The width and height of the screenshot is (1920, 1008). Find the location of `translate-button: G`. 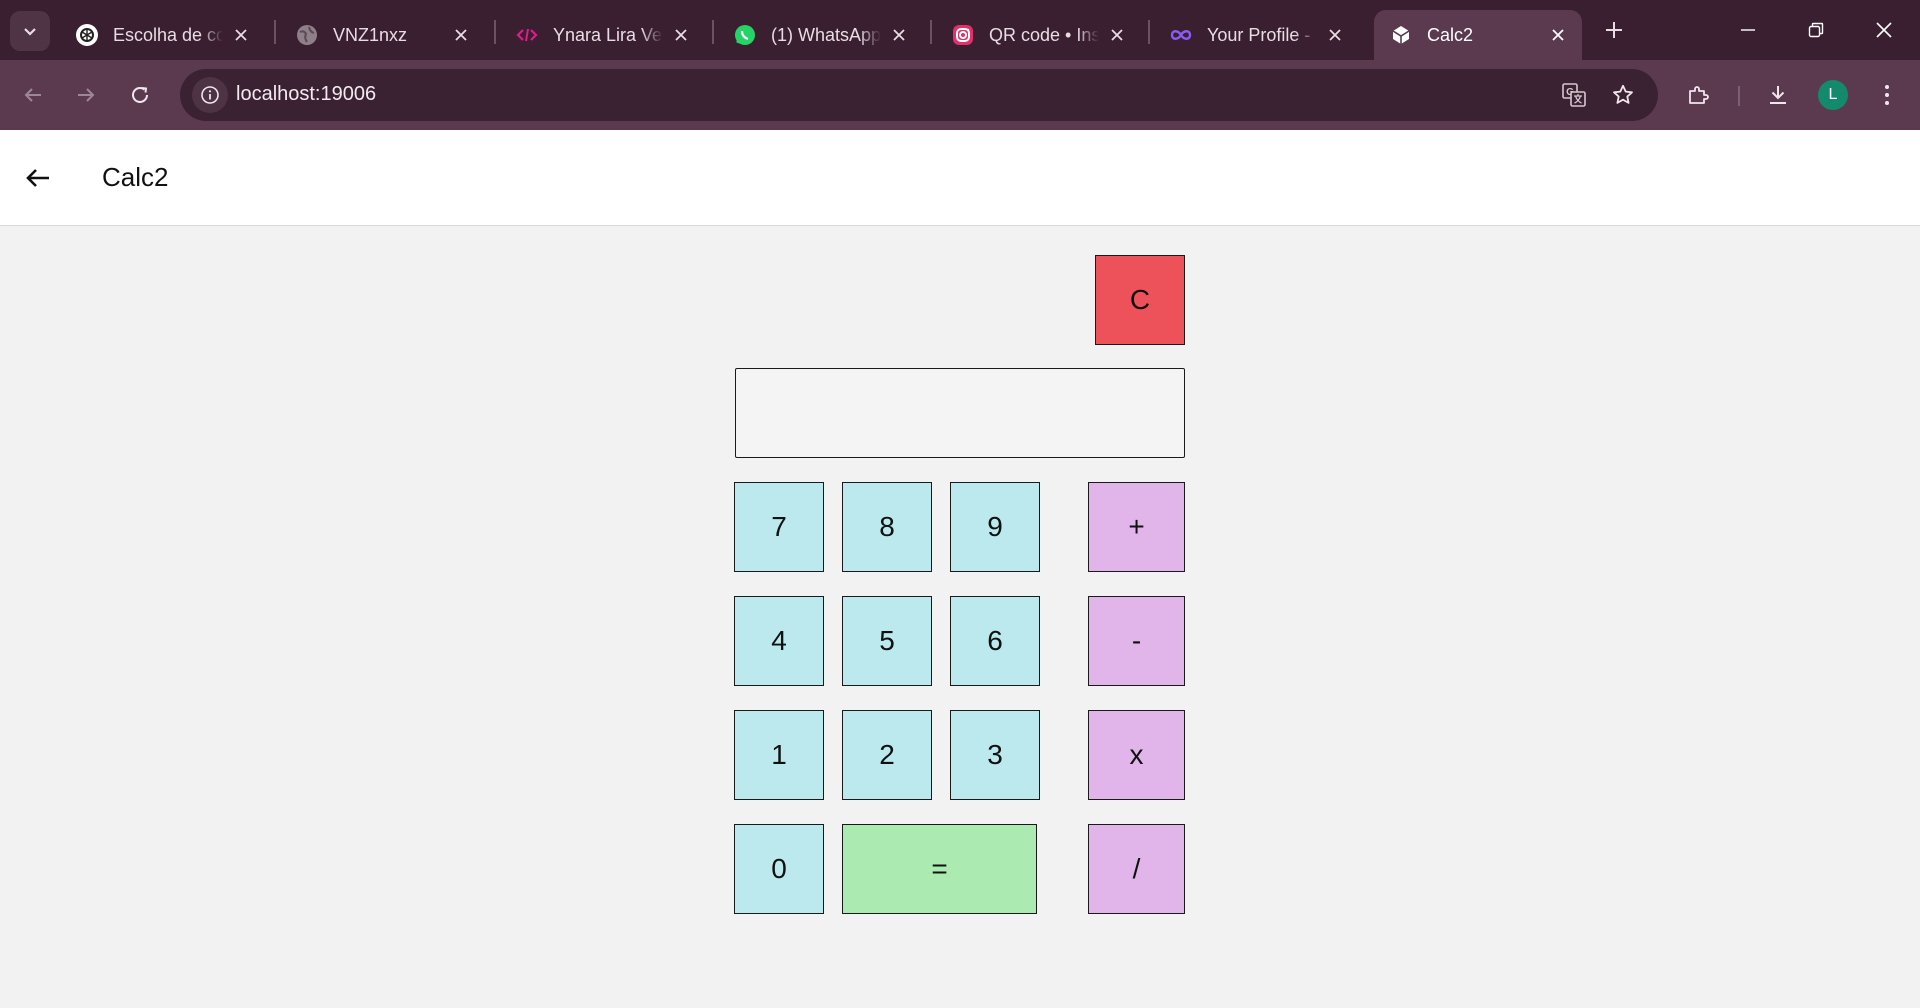

translate-button: G is located at coordinates (1574, 95).